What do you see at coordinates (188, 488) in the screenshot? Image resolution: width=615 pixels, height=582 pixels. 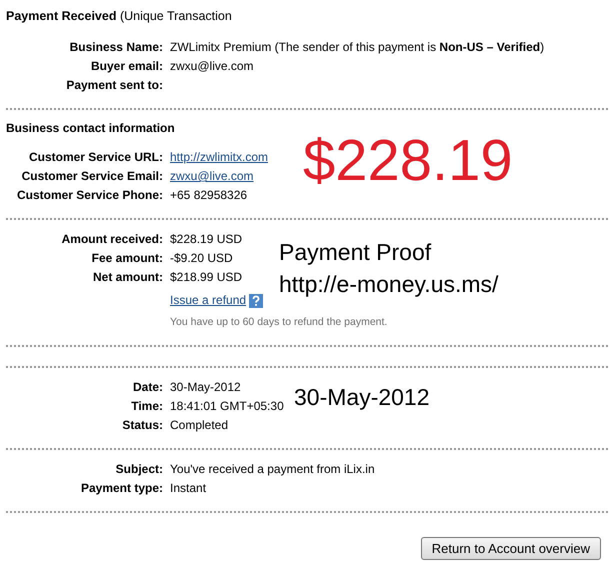 I see `field-value: Instant` at bounding box center [188, 488].